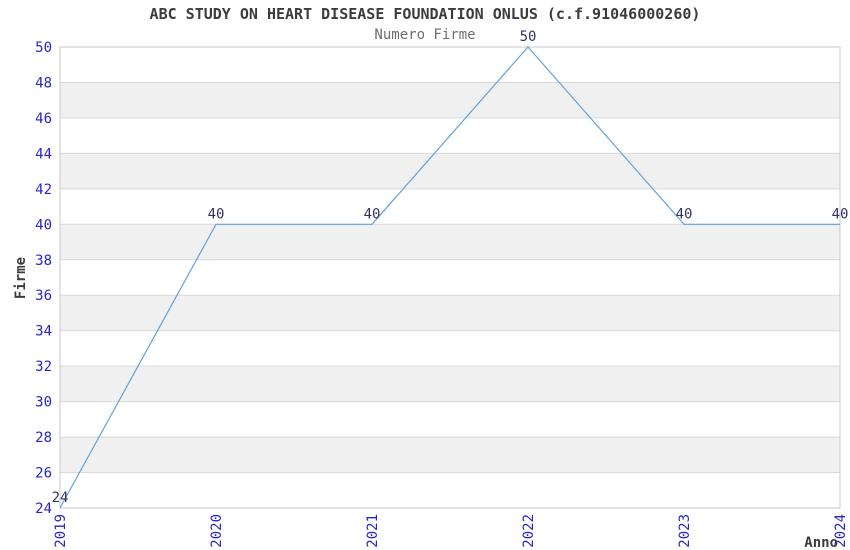  Describe the element at coordinates (61, 531) in the screenshot. I see `x-tick-label: 2019` at that location.